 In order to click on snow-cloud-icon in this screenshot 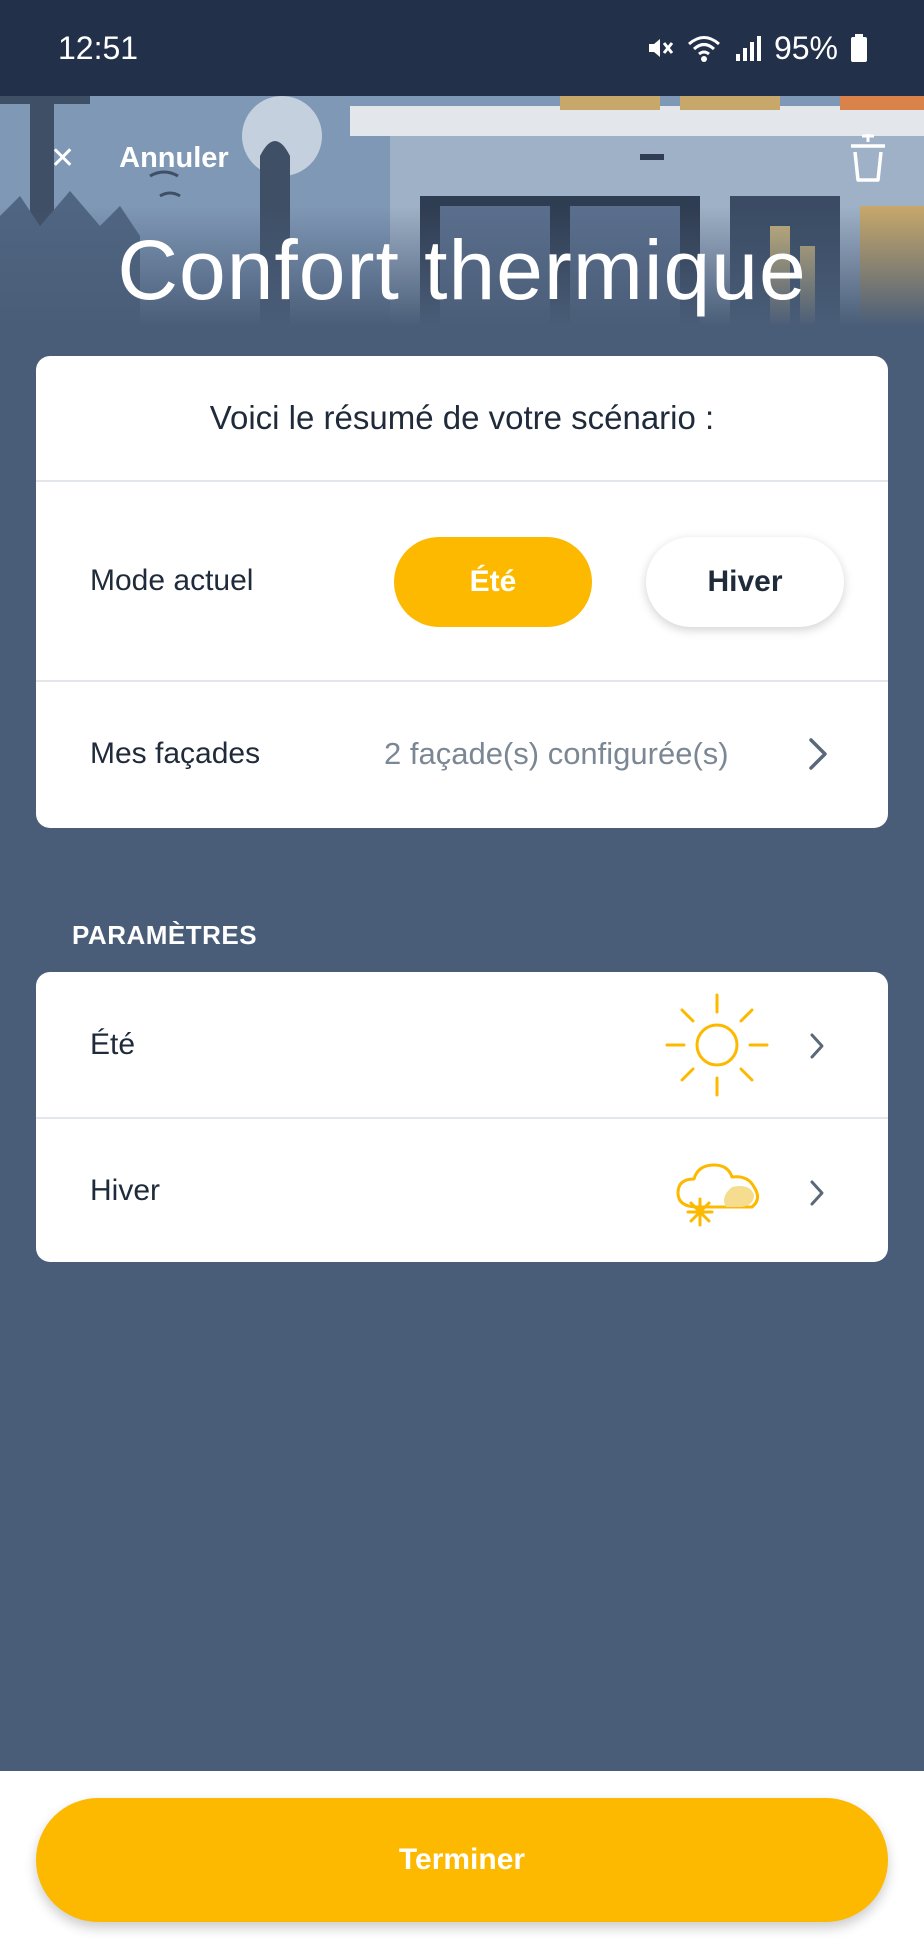, I will do `click(717, 1195)`.